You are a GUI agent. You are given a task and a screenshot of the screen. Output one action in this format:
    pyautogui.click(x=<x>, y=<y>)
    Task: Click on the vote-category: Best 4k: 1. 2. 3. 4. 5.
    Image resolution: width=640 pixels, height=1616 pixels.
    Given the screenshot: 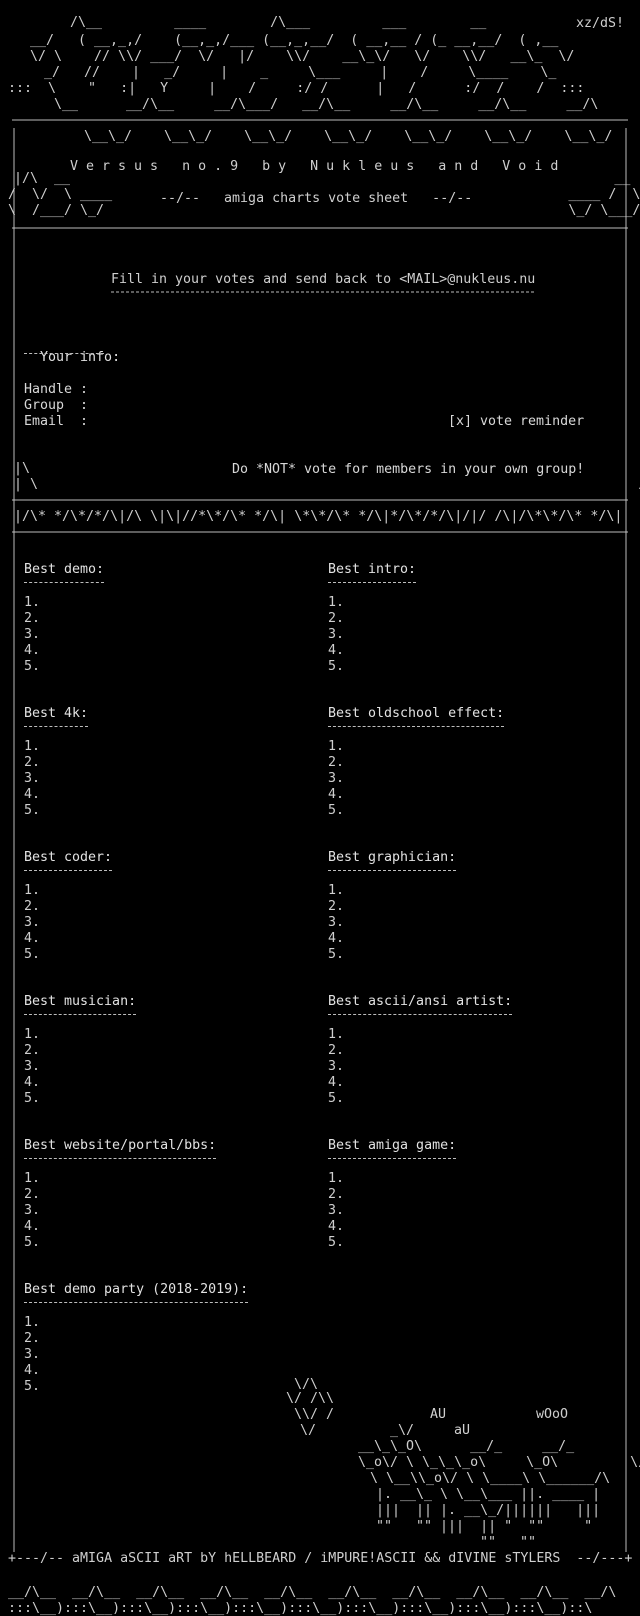 What is the action you would take?
    pyautogui.click(x=56, y=762)
    